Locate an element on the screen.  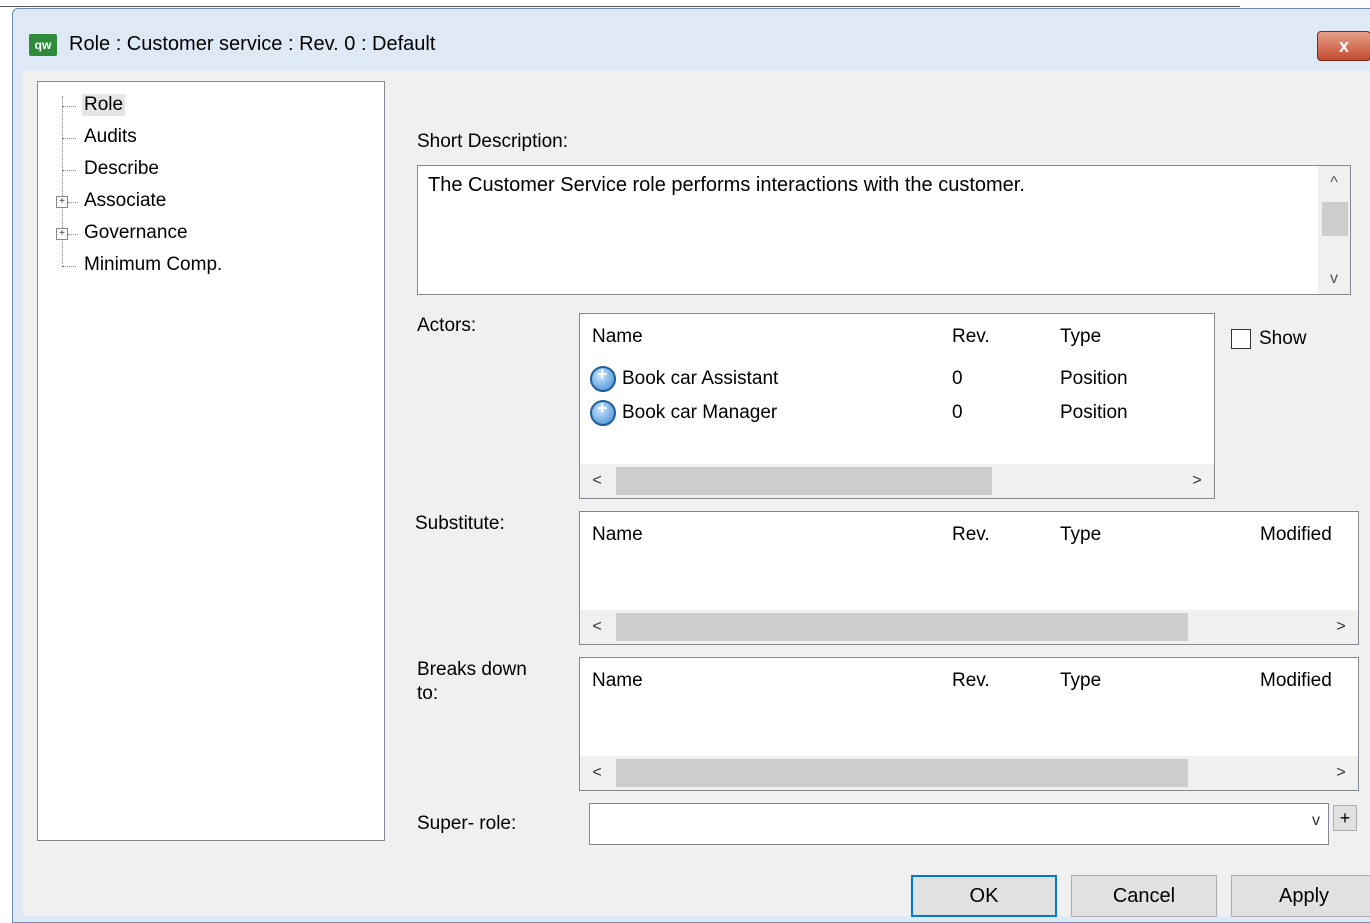
super-role-label: Super- role: is located at coordinates (467, 823).